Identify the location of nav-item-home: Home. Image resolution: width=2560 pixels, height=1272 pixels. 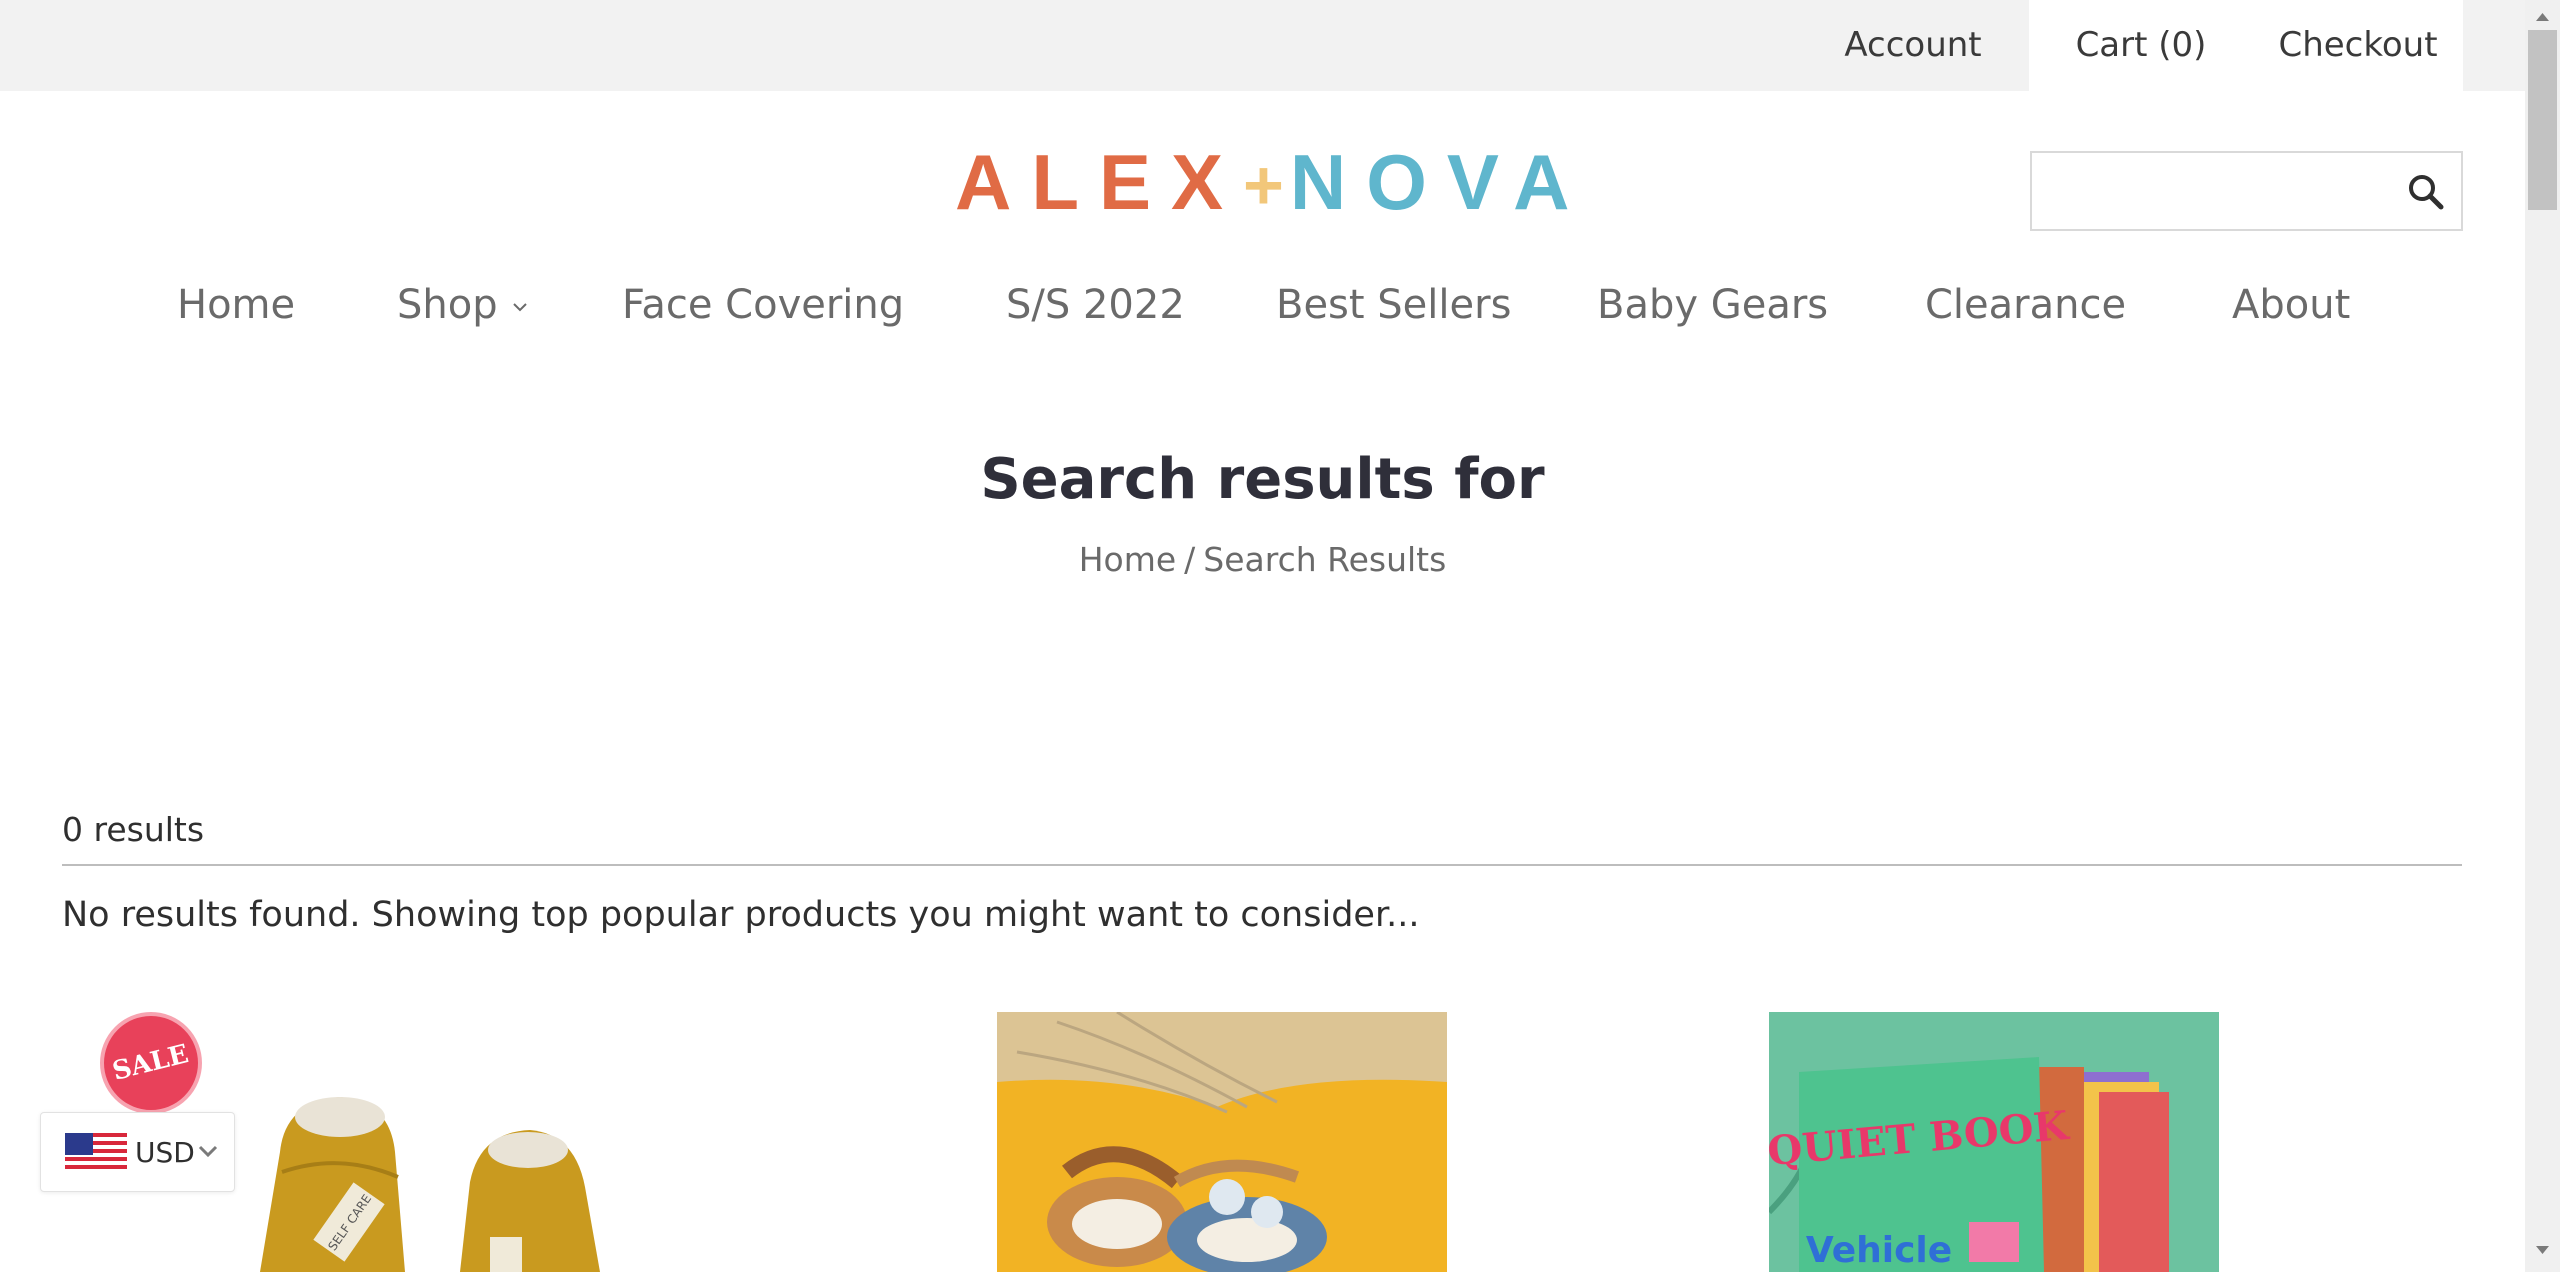
(236, 305).